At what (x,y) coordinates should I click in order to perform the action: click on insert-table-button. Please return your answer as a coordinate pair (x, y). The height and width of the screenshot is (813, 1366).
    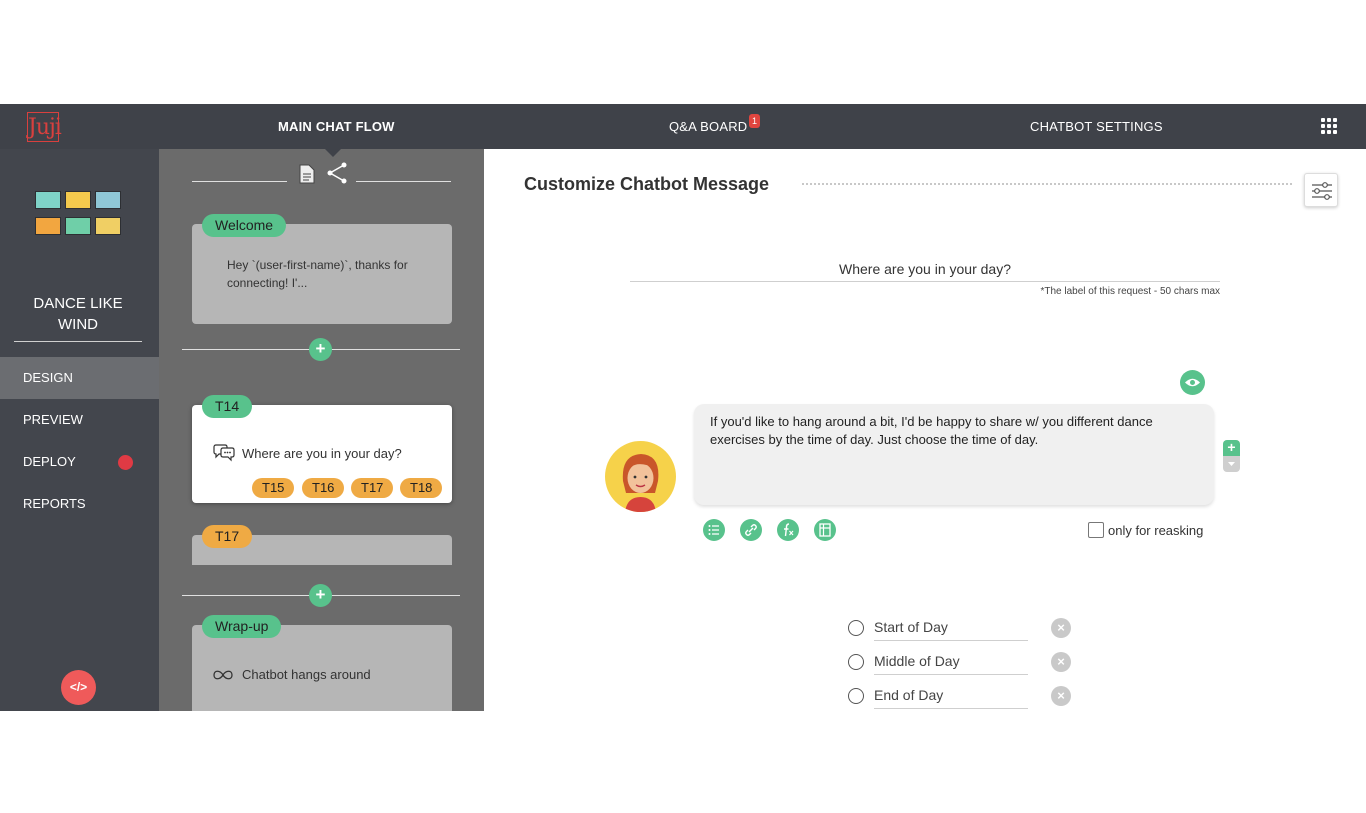
    Looking at the image, I should click on (825, 530).